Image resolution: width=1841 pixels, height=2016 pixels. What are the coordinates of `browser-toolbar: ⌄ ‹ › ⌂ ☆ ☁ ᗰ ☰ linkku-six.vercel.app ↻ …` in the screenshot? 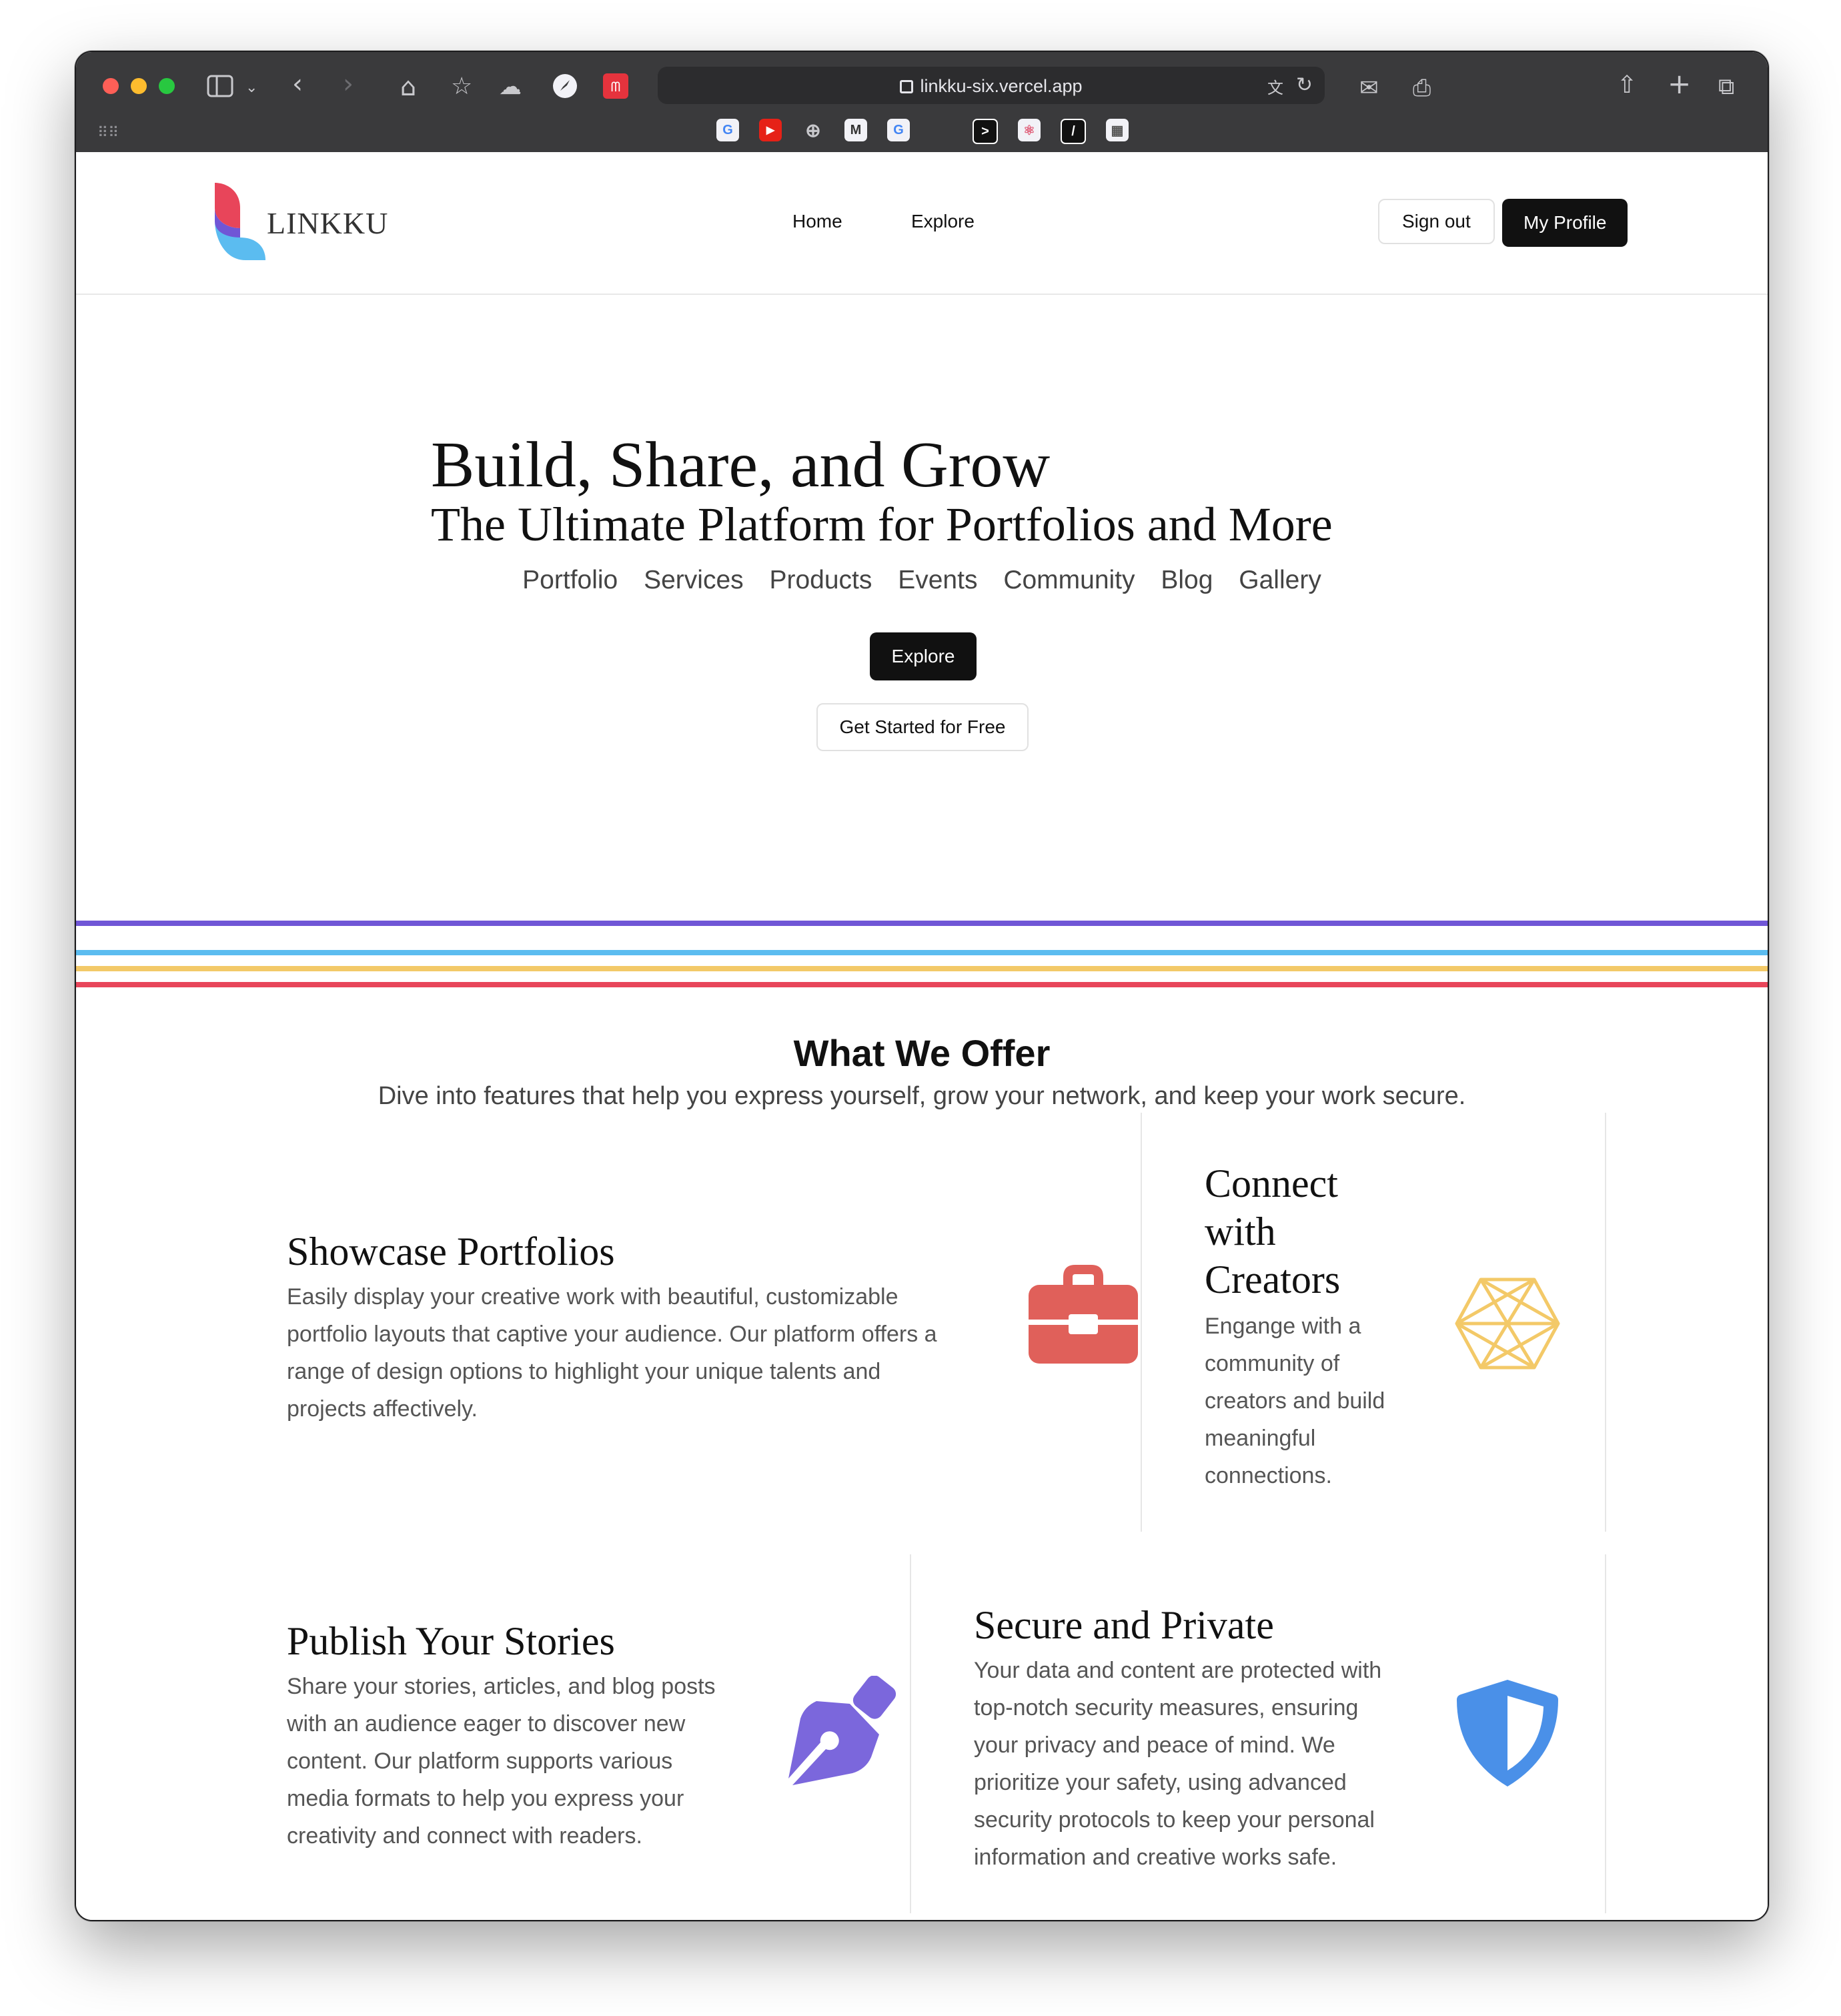 It's located at (922, 102).